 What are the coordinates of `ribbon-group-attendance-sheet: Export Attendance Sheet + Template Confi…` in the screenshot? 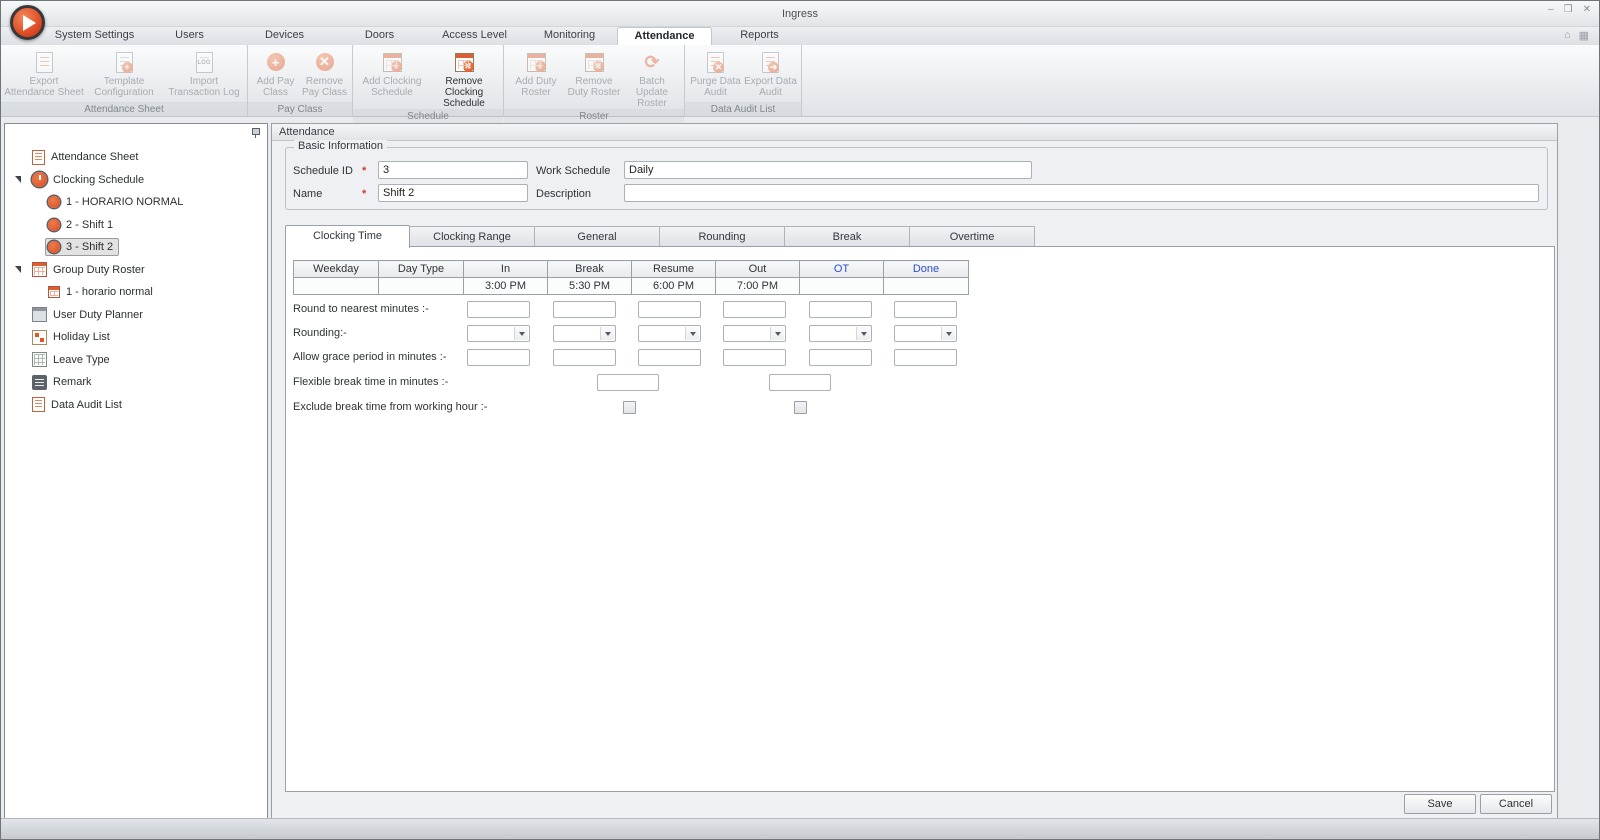 It's located at (124, 80).